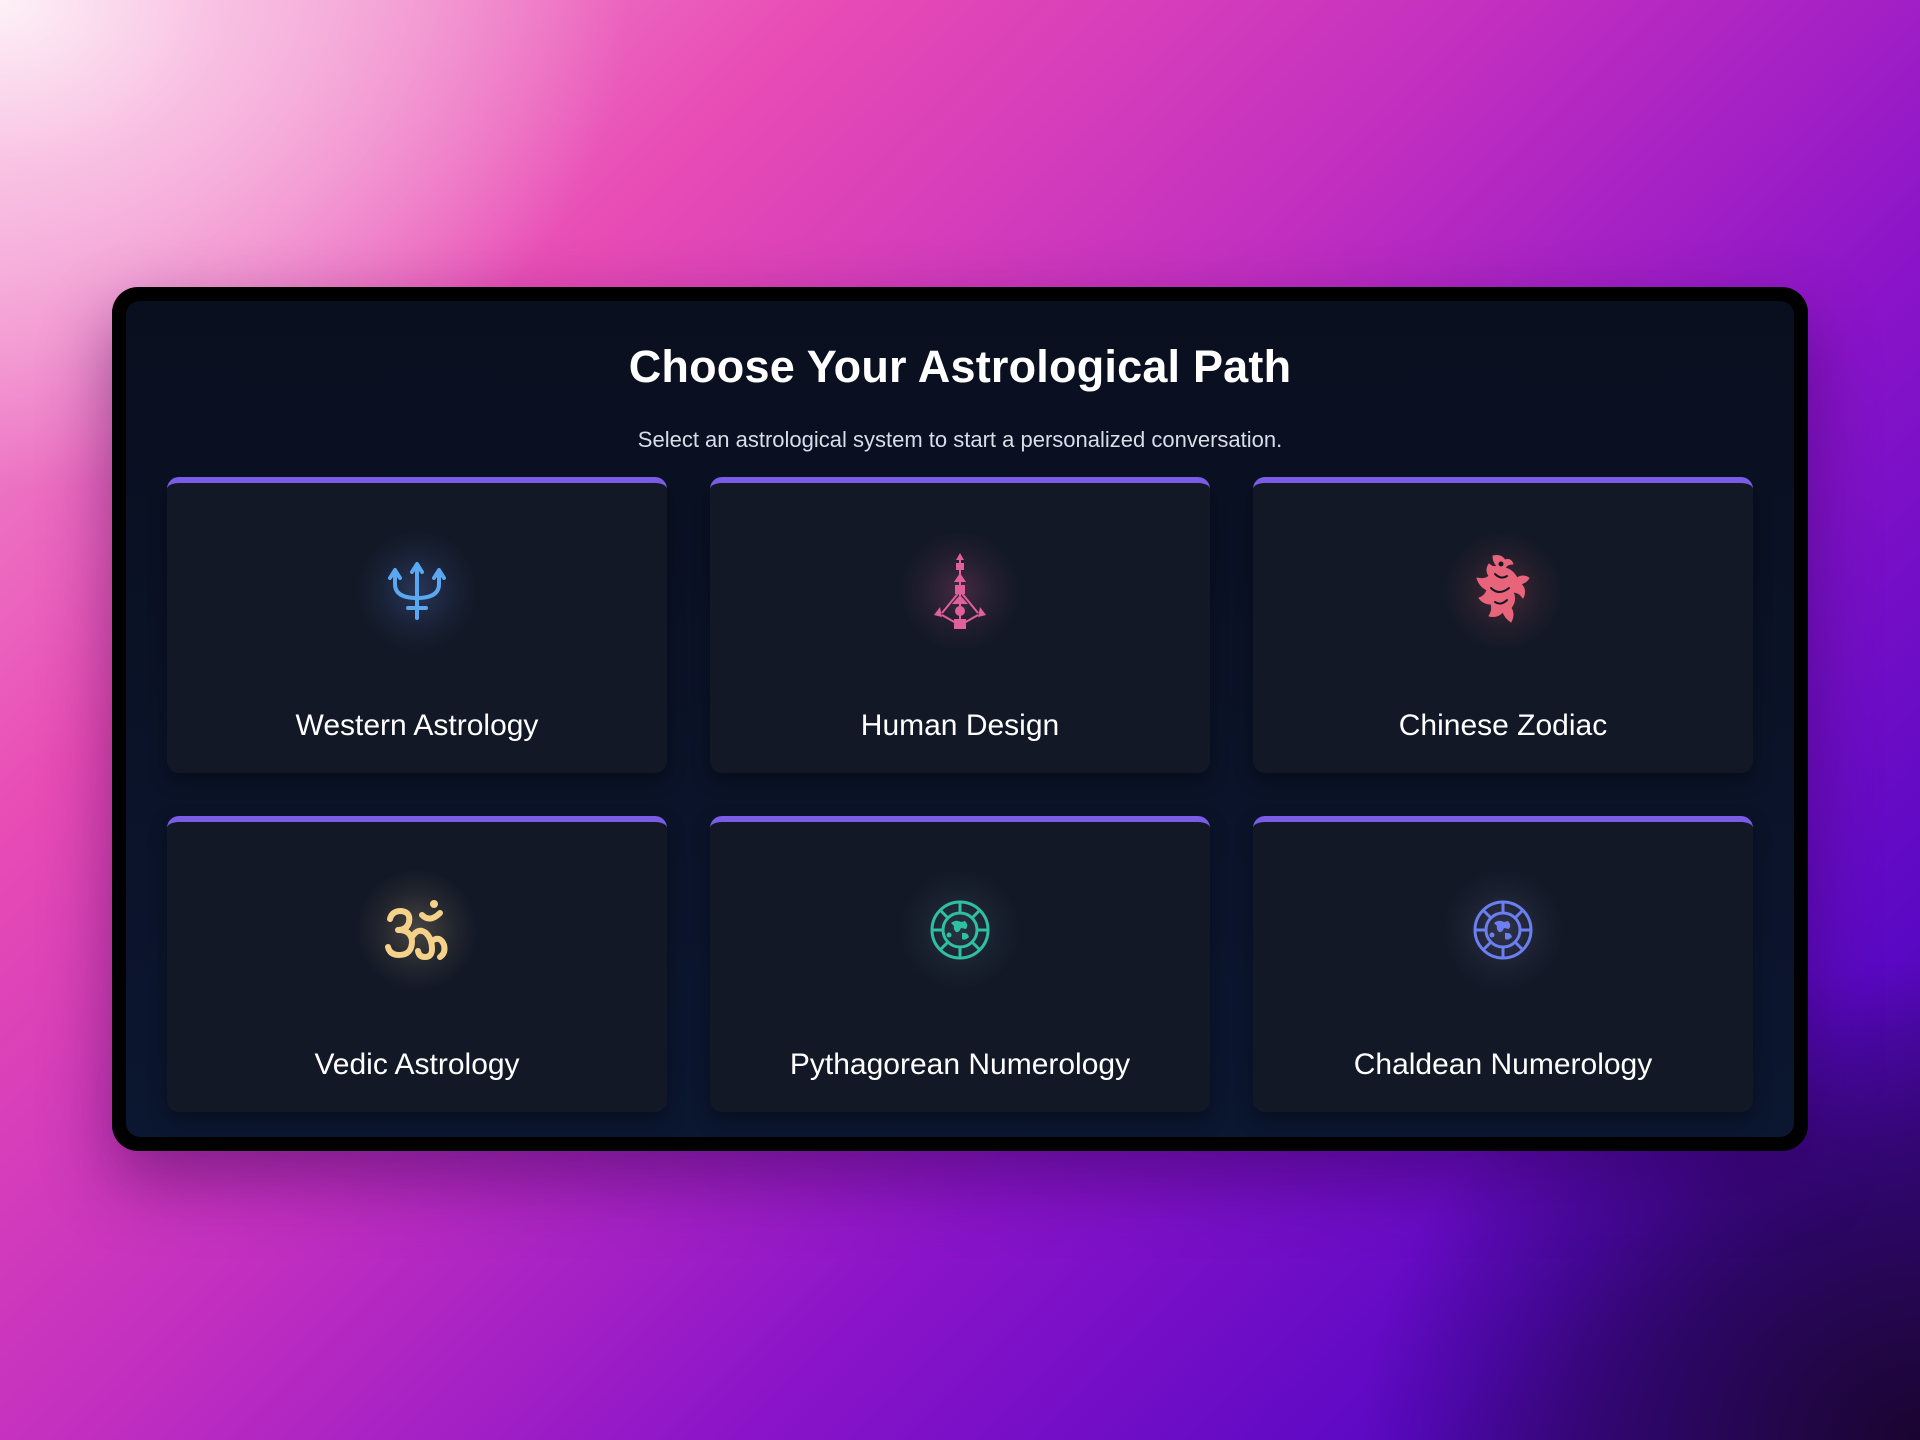 The height and width of the screenshot is (1440, 1920). What do you see at coordinates (417, 591) in the screenshot?
I see `trident-icon` at bounding box center [417, 591].